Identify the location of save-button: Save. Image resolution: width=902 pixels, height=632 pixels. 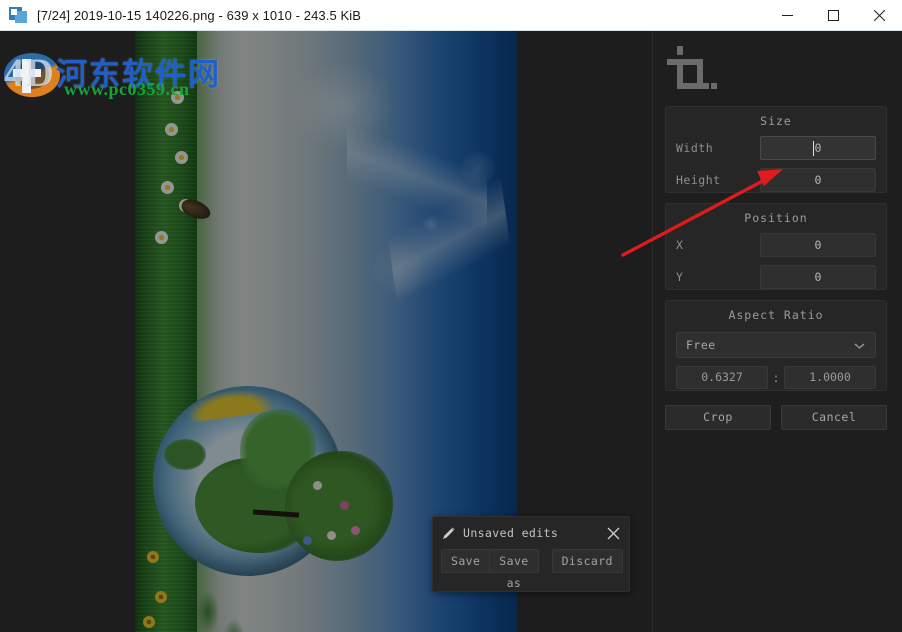
(466, 561).